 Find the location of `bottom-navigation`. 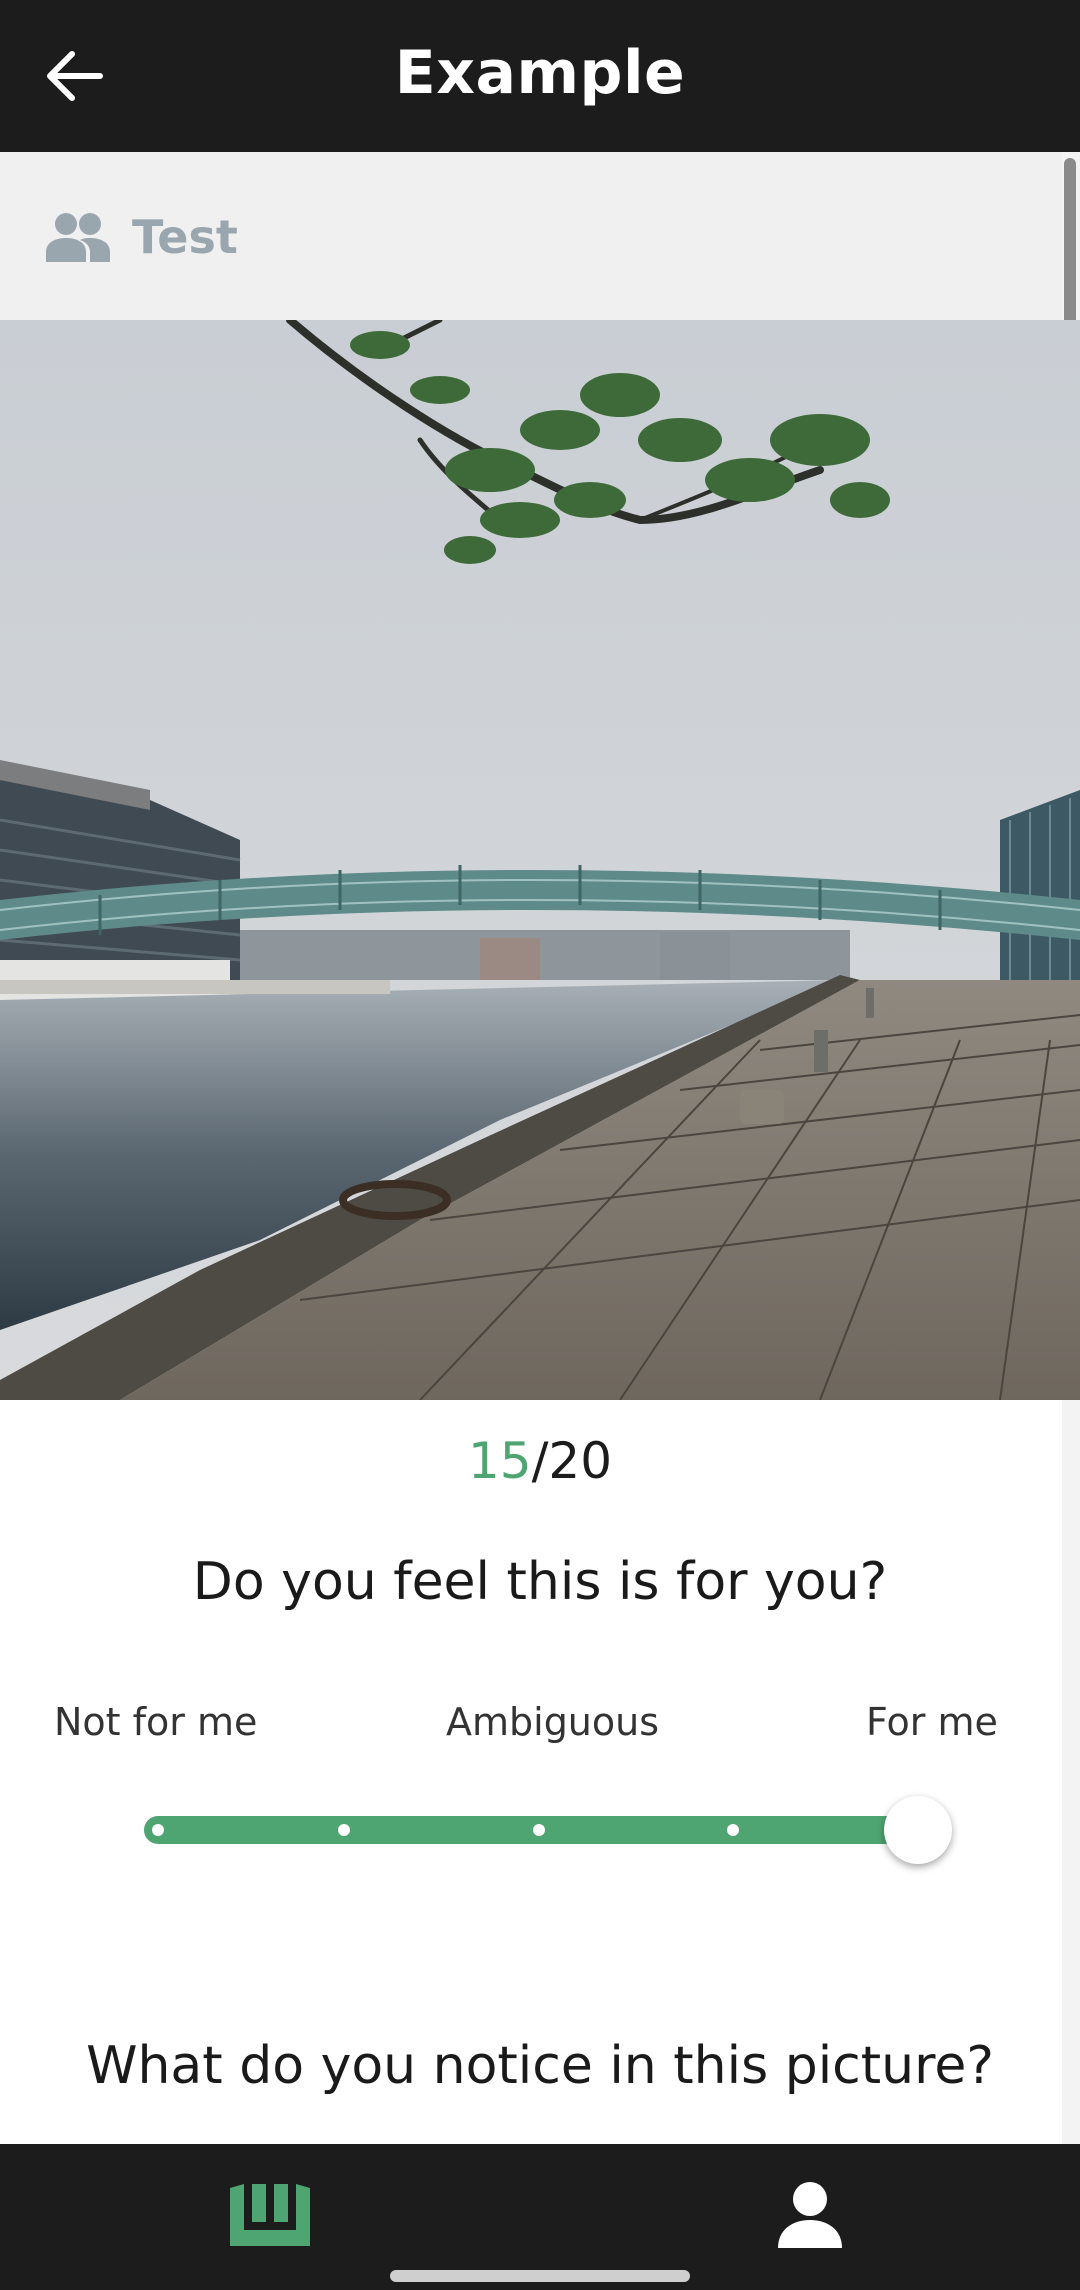

bottom-navigation is located at coordinates (540, 2217).